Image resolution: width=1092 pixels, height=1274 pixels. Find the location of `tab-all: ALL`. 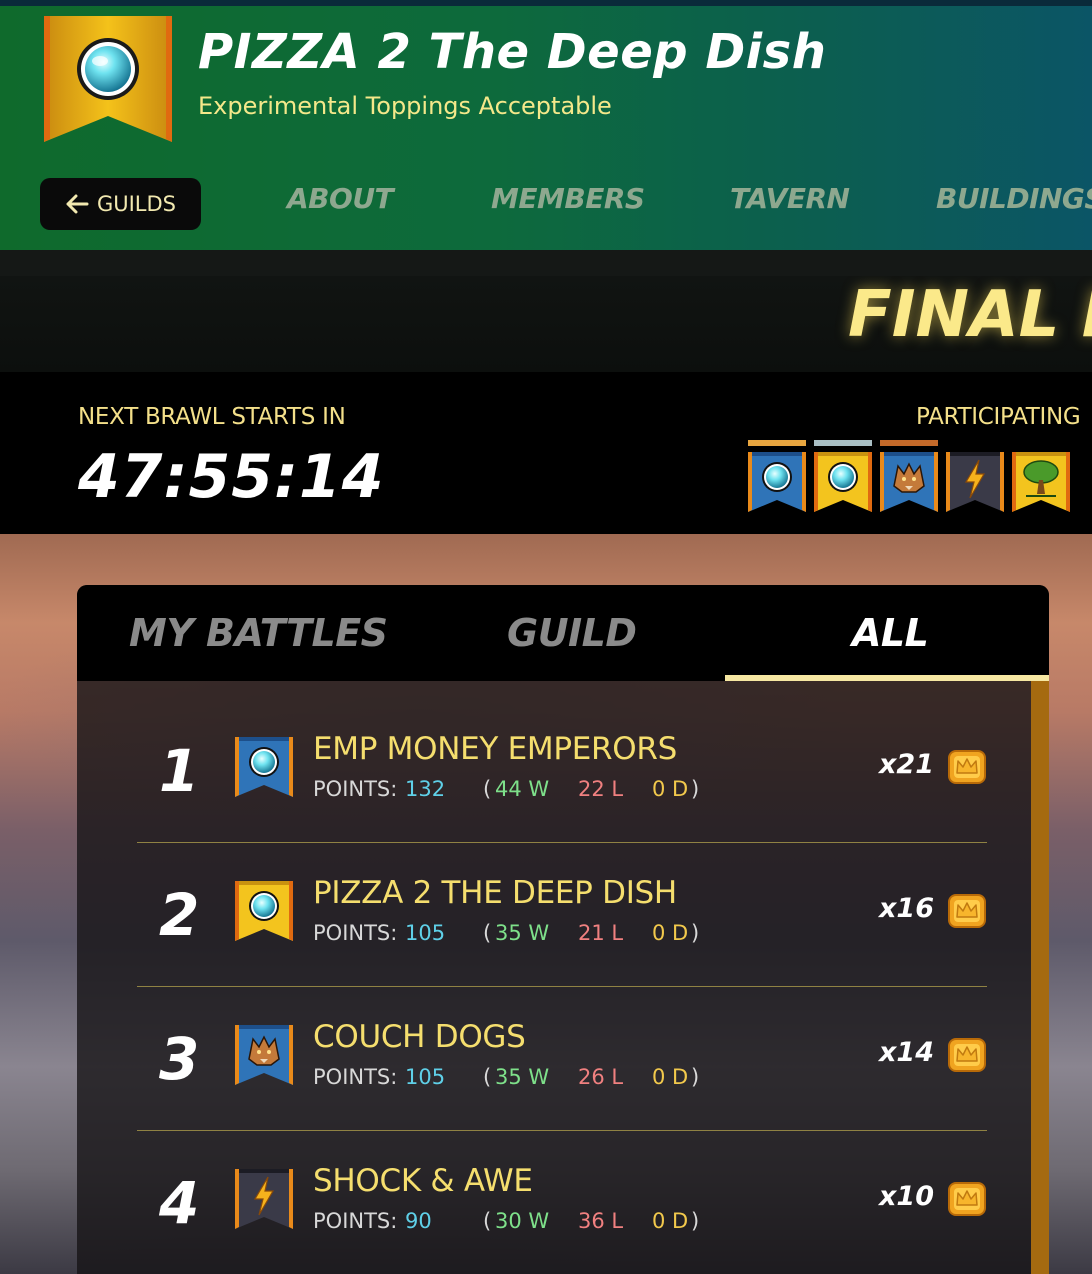

tab-all: ALL is located at coordinates (890, 633).